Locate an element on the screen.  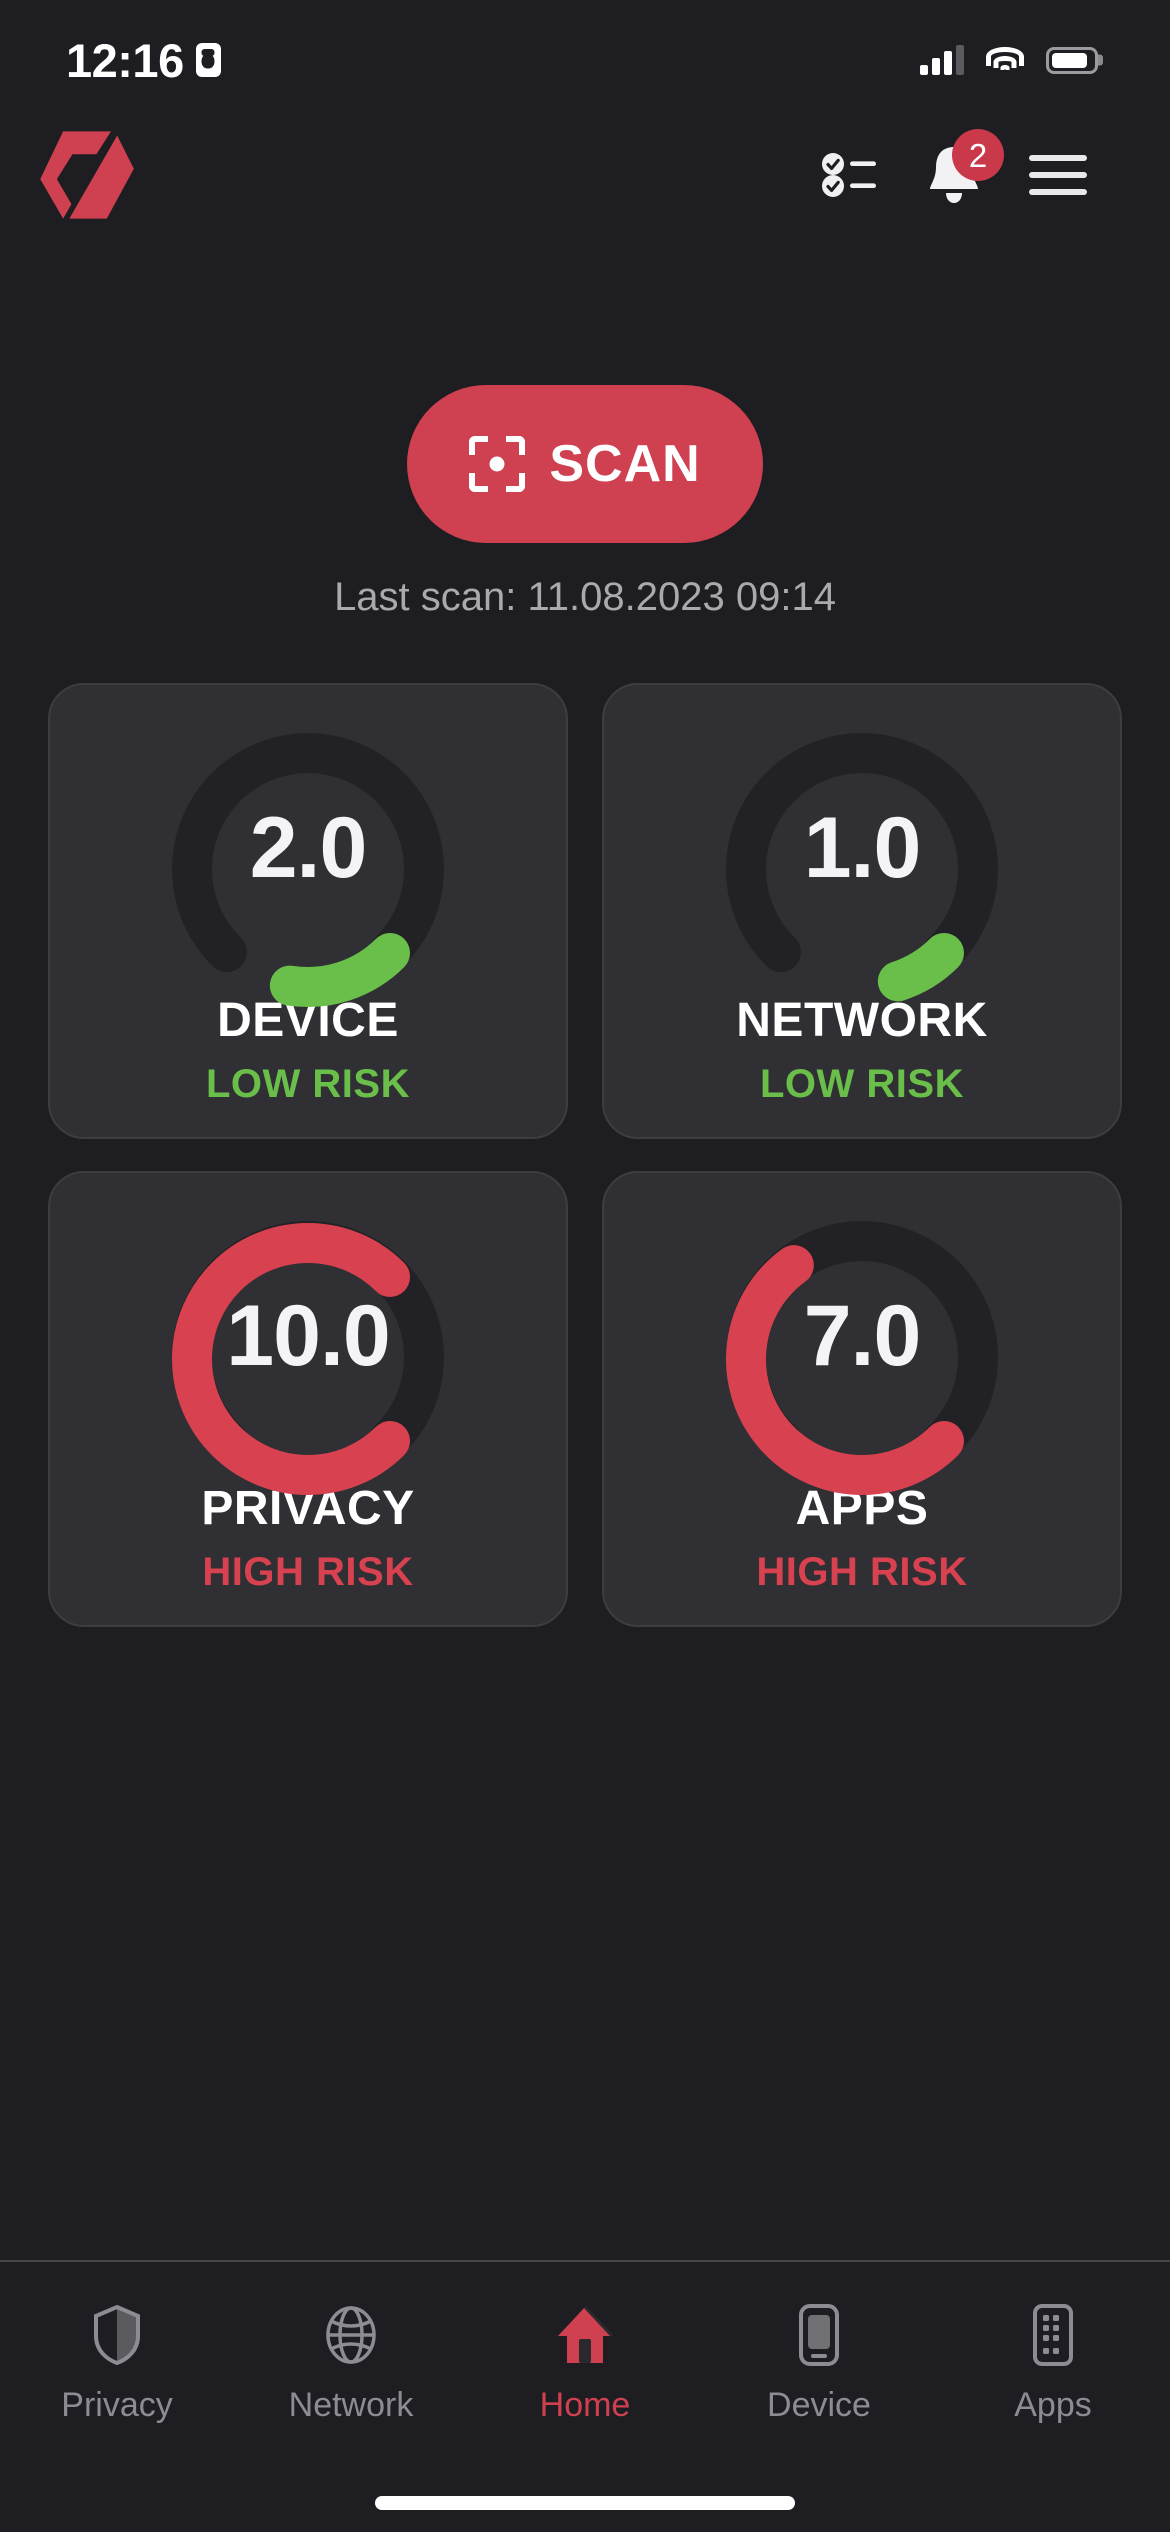
phone-icon is located at coordinates (819, 2335).